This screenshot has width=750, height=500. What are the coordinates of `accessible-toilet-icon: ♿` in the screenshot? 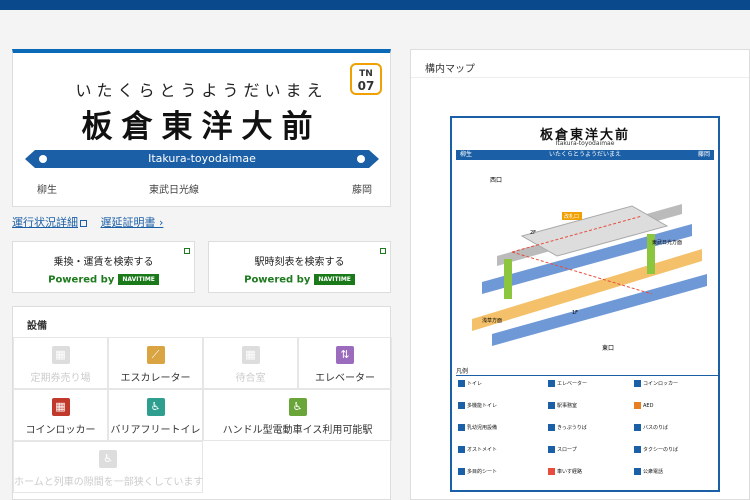 It's located at (155, 407).